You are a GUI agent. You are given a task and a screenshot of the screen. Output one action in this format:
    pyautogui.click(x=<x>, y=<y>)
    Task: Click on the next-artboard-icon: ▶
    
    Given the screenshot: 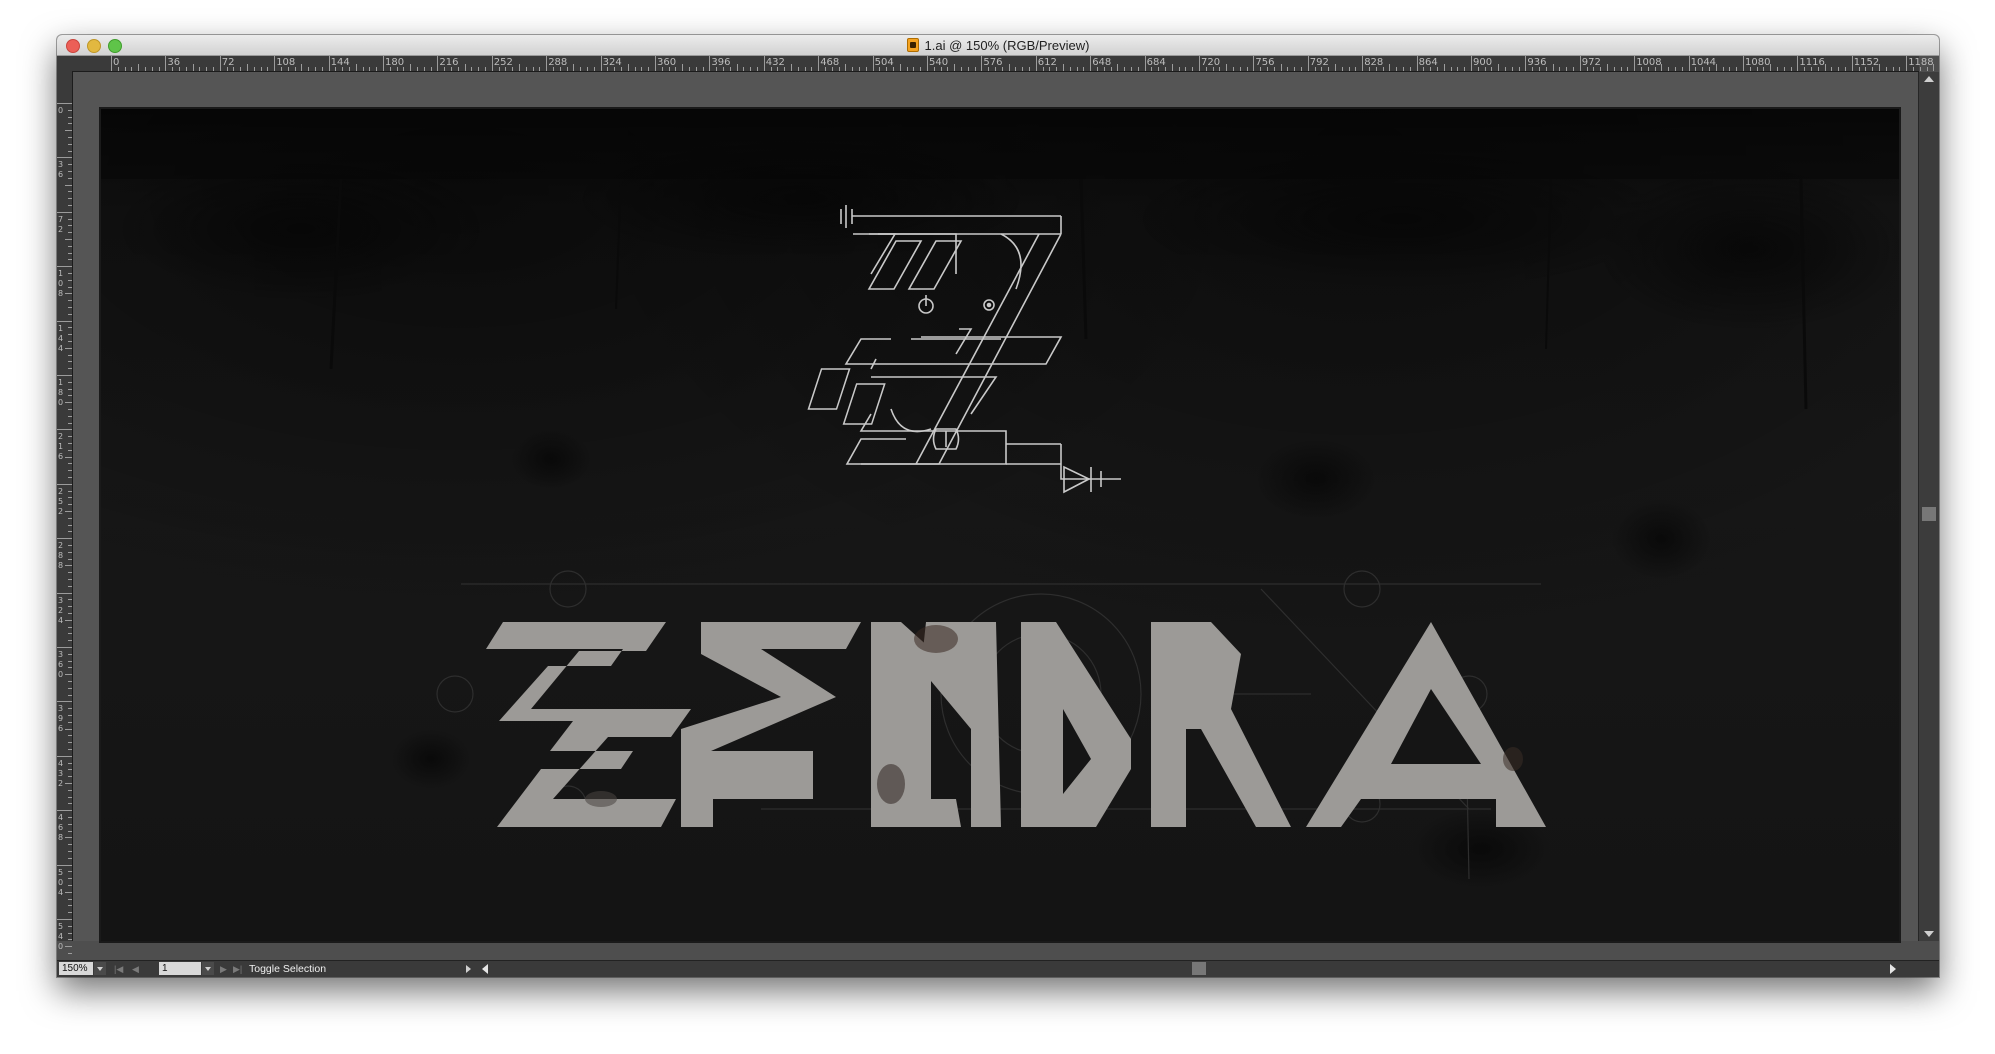 What is the action you would take?
    pyautogui.click(x=223, y=969)
    